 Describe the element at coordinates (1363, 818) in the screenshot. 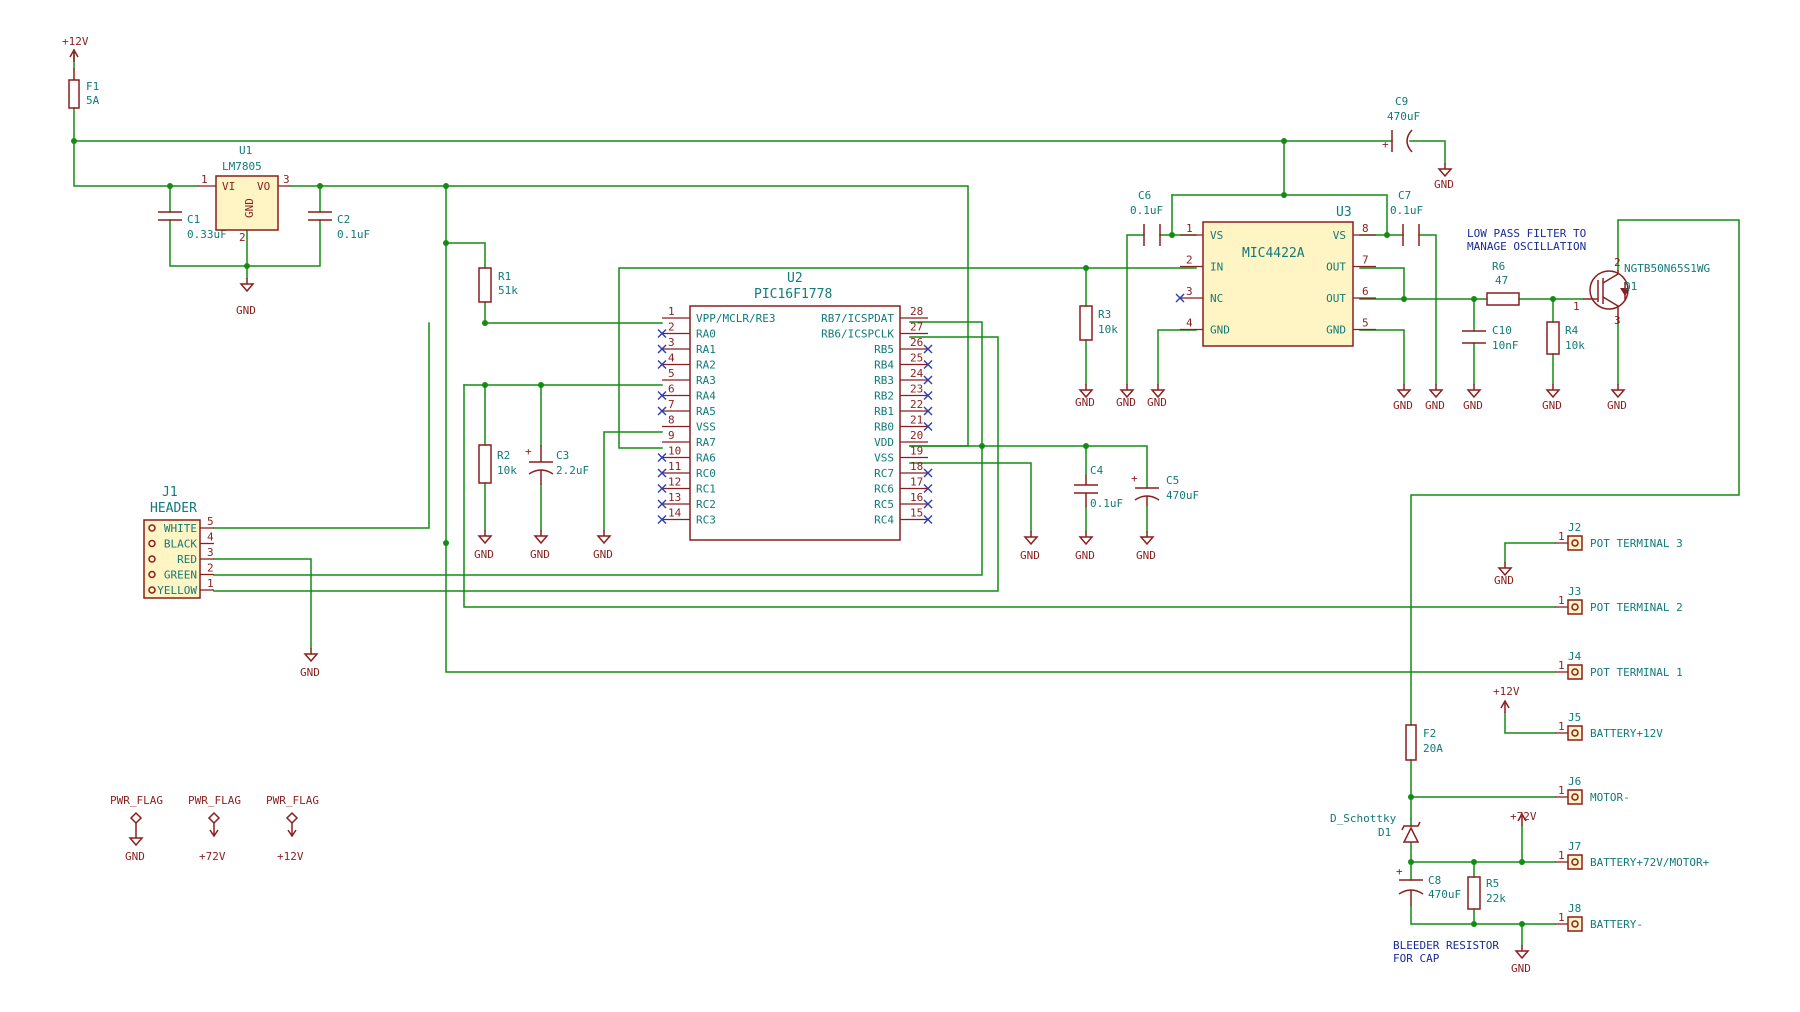

I see `svg-text: D_Schottky` at that location.